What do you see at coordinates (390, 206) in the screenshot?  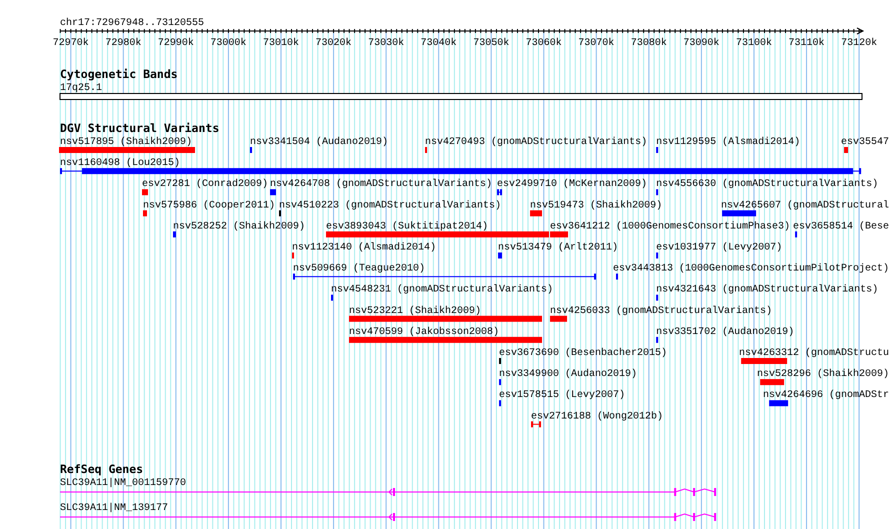 I see `variant-label: nsv4510223 (gnomADStructuralVariants)` at bounding box center [390, 206].